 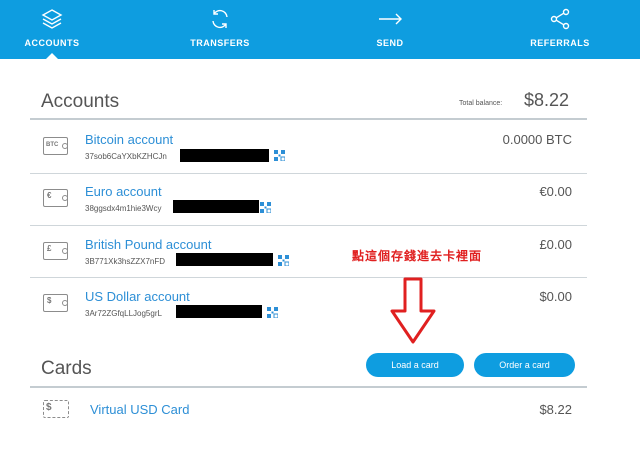 I want to click on nav-accounts: ACCOUNTS, so click(x=53, y=30).